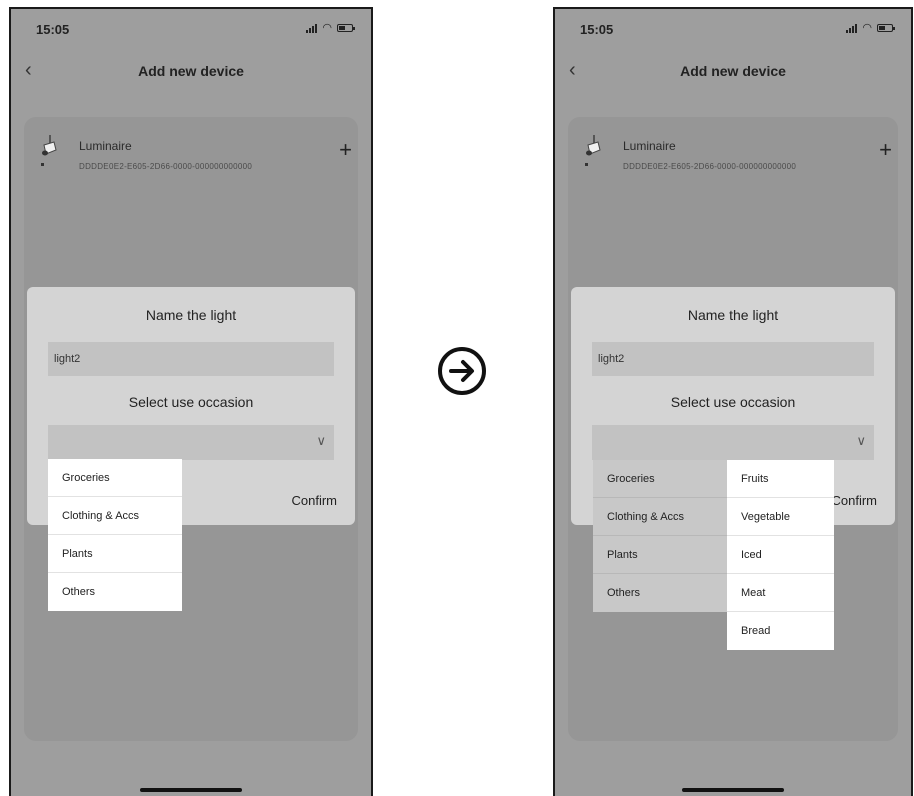 The height and width of the screenshot is (796, 914). Describe the element at coordinates (780, 631) in the screenshot. I see `submenu-option-bread: Bread` at that location.